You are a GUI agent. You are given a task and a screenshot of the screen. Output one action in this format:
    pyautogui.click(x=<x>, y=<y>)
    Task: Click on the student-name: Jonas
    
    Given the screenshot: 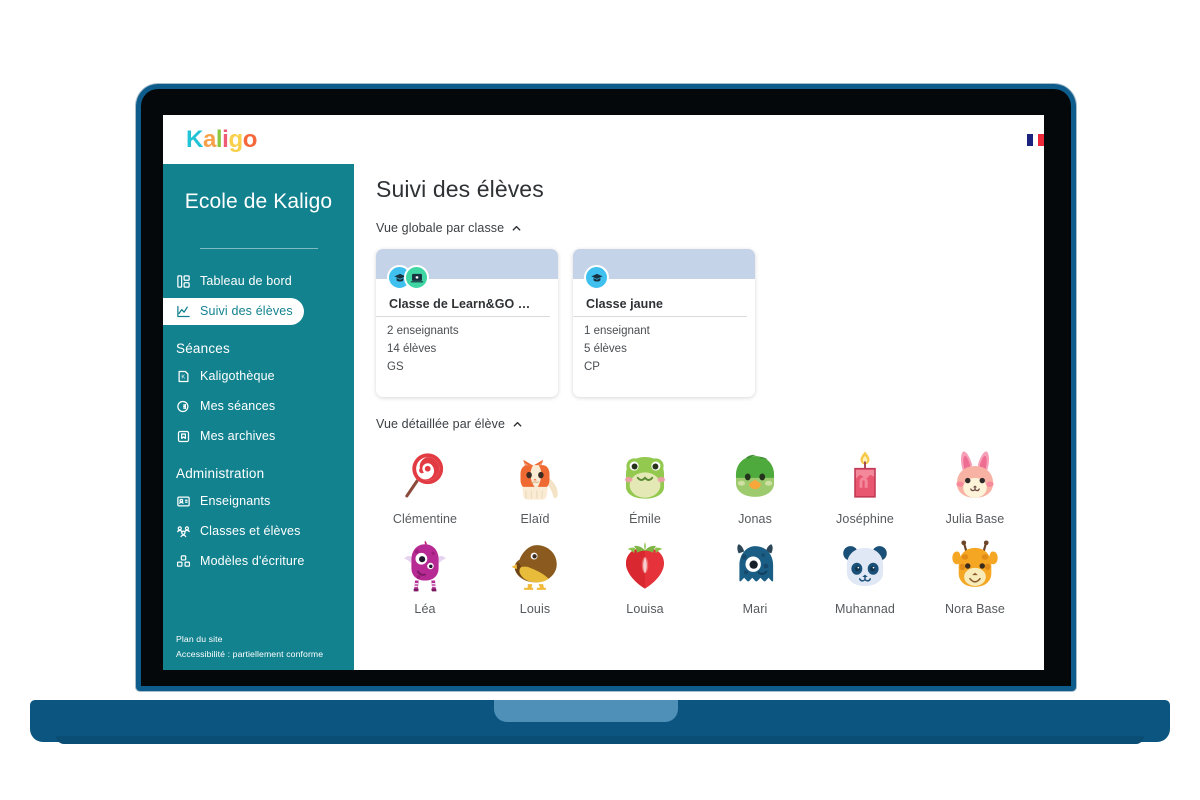 What is the action you would take?
    pyautogui.click(x=755, y=519)
    